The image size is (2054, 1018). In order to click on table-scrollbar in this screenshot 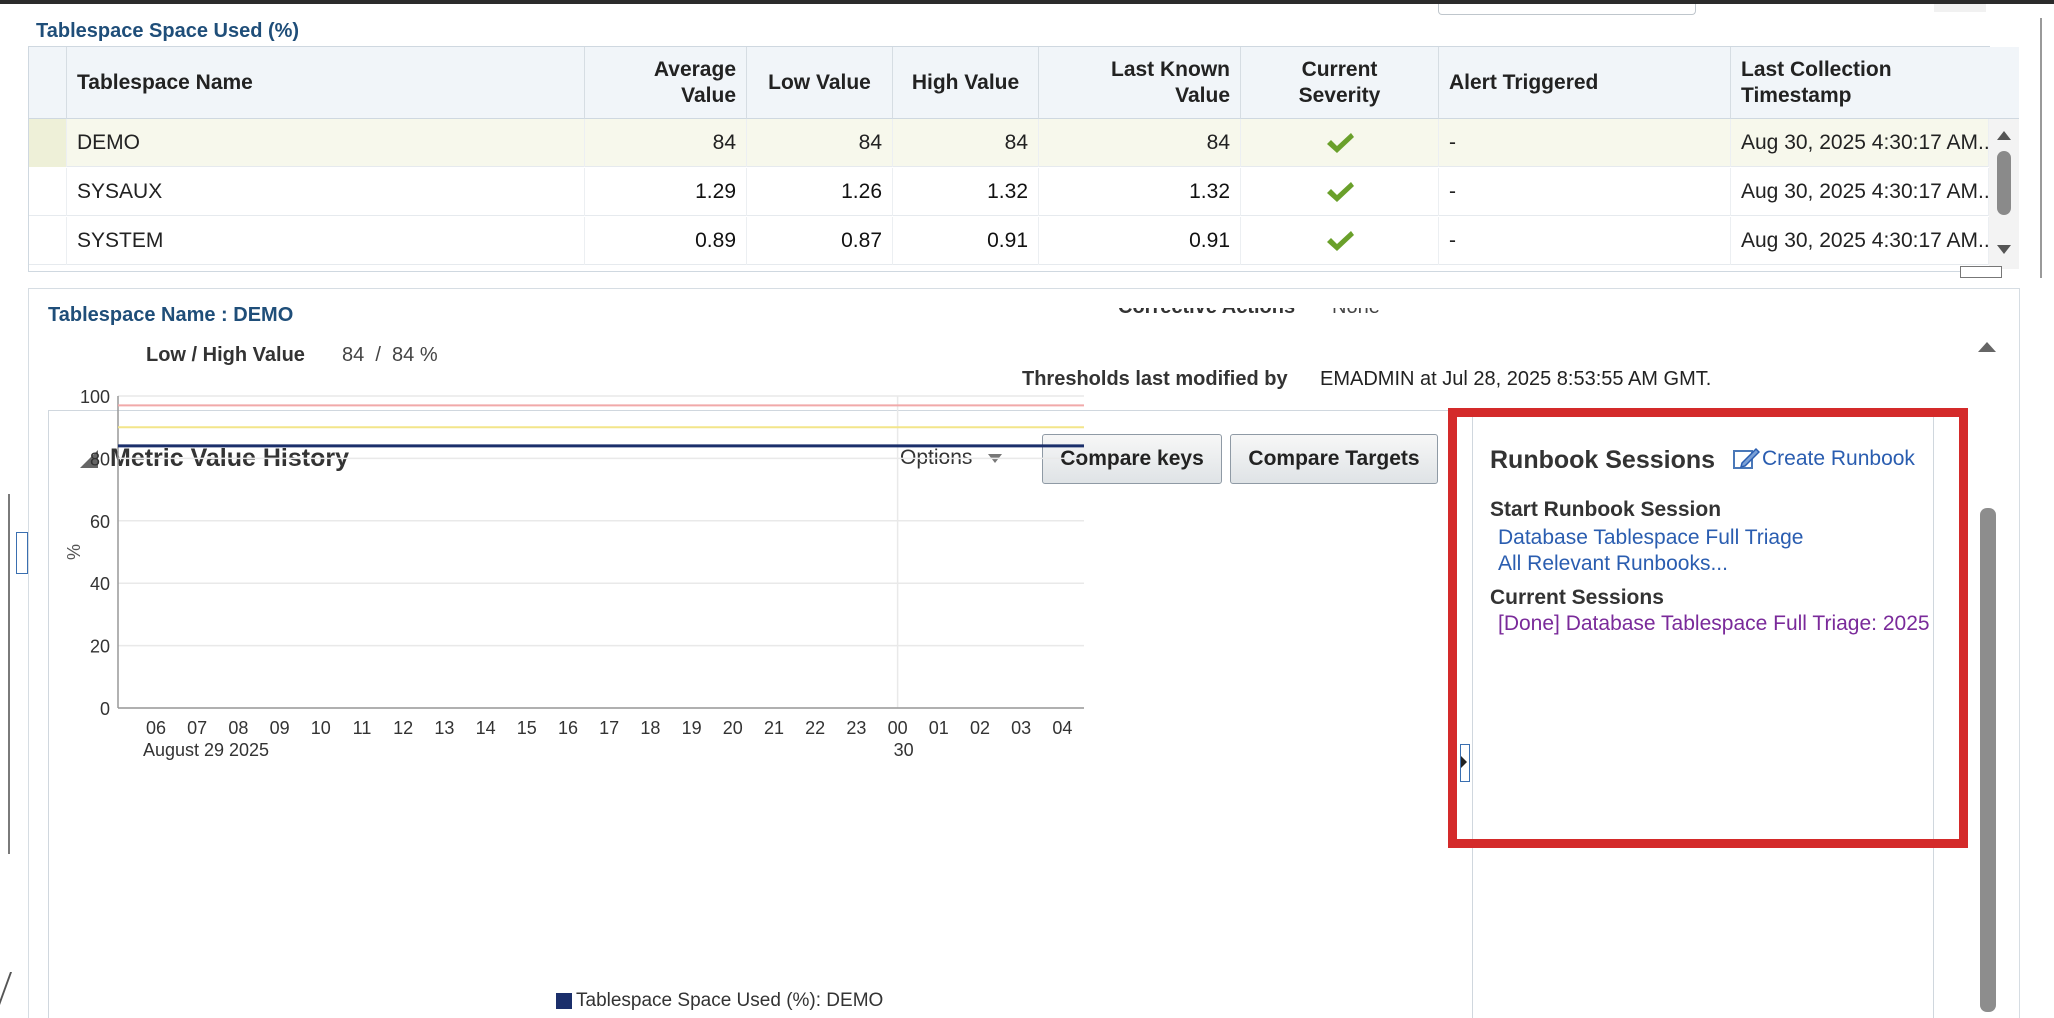, I will do `click(2004, 194)`.